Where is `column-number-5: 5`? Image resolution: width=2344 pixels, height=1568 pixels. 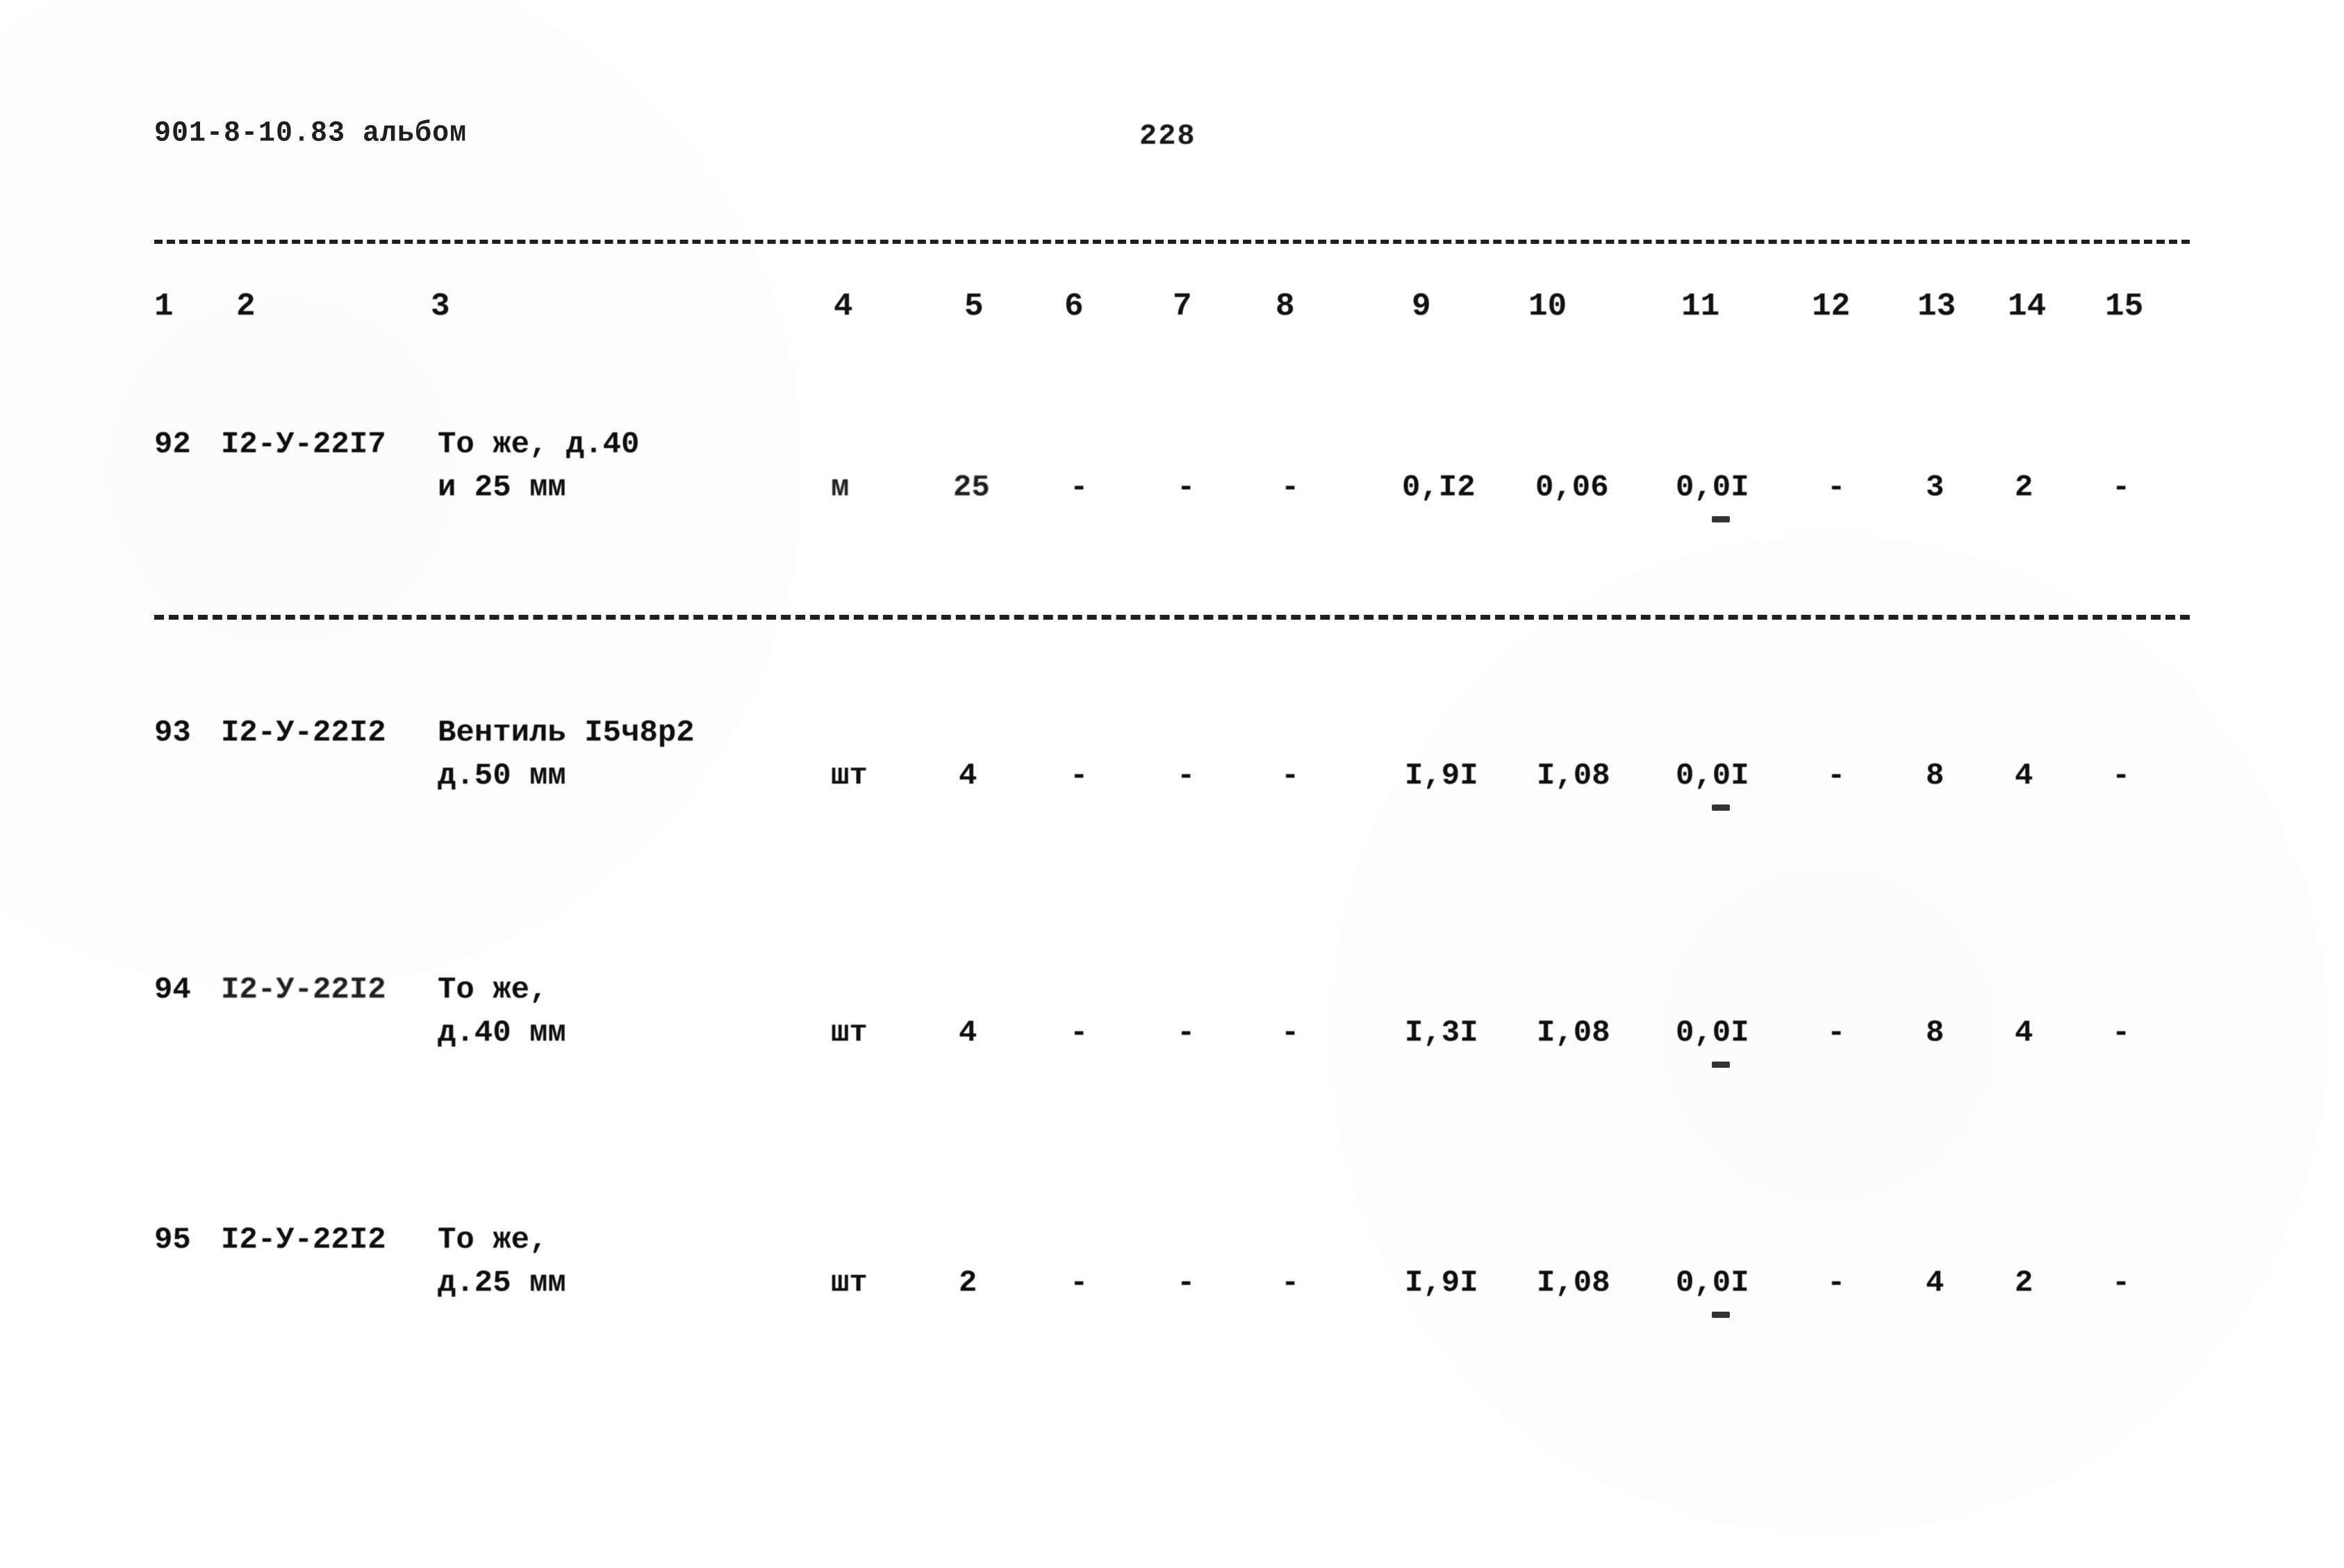
column-number-5: 5 is located at coordinates (974, 306).